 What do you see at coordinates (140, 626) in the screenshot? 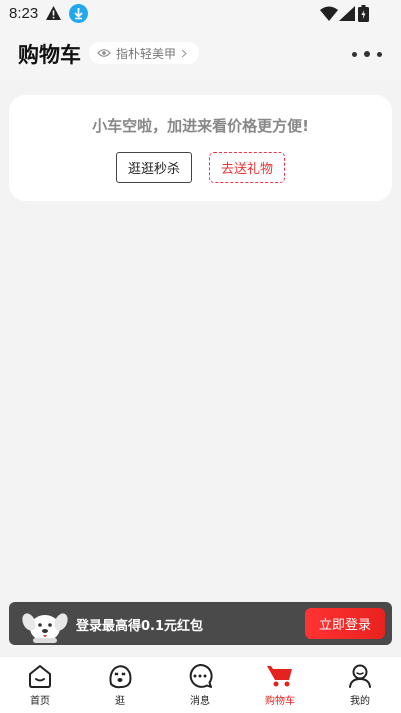
I see `login-promo-text: 登录最高得0.1元红包` at bounding box center [140, 626].